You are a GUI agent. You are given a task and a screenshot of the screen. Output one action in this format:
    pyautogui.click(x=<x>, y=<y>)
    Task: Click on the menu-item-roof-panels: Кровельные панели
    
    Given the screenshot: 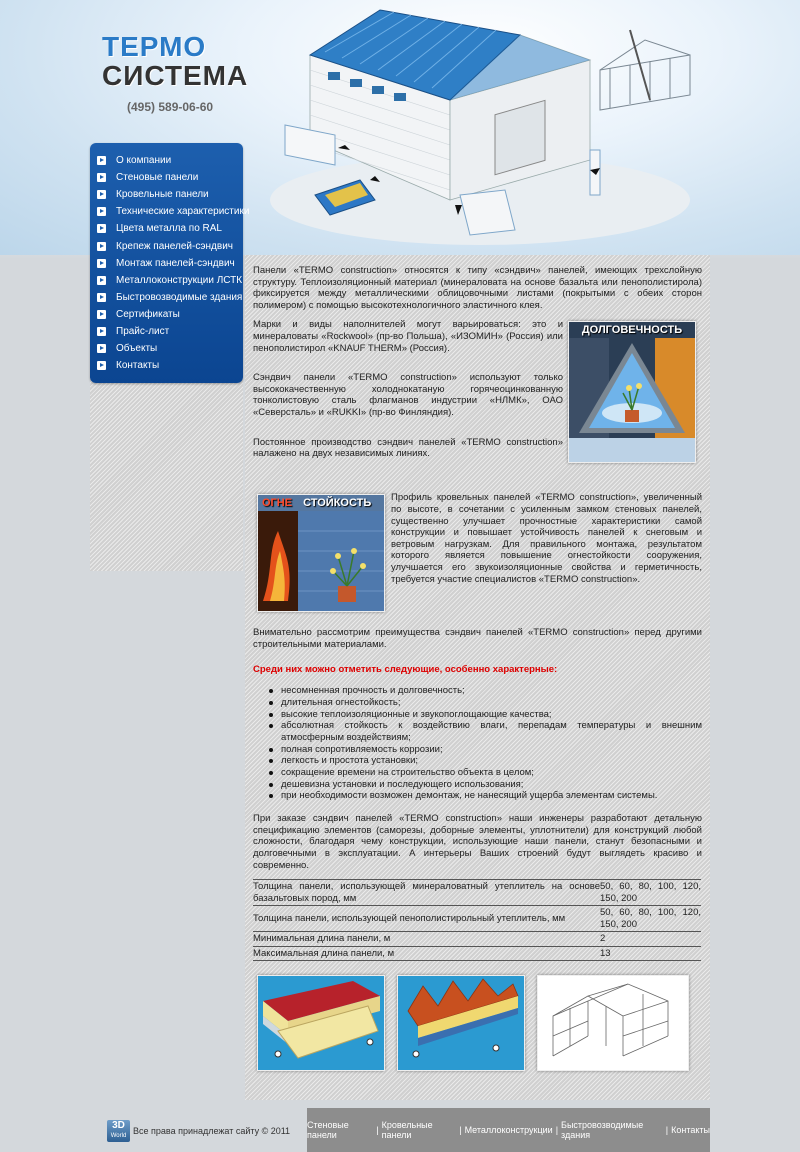 What is the action you would take?
    pyautogui.click(x=166, y=194)
    